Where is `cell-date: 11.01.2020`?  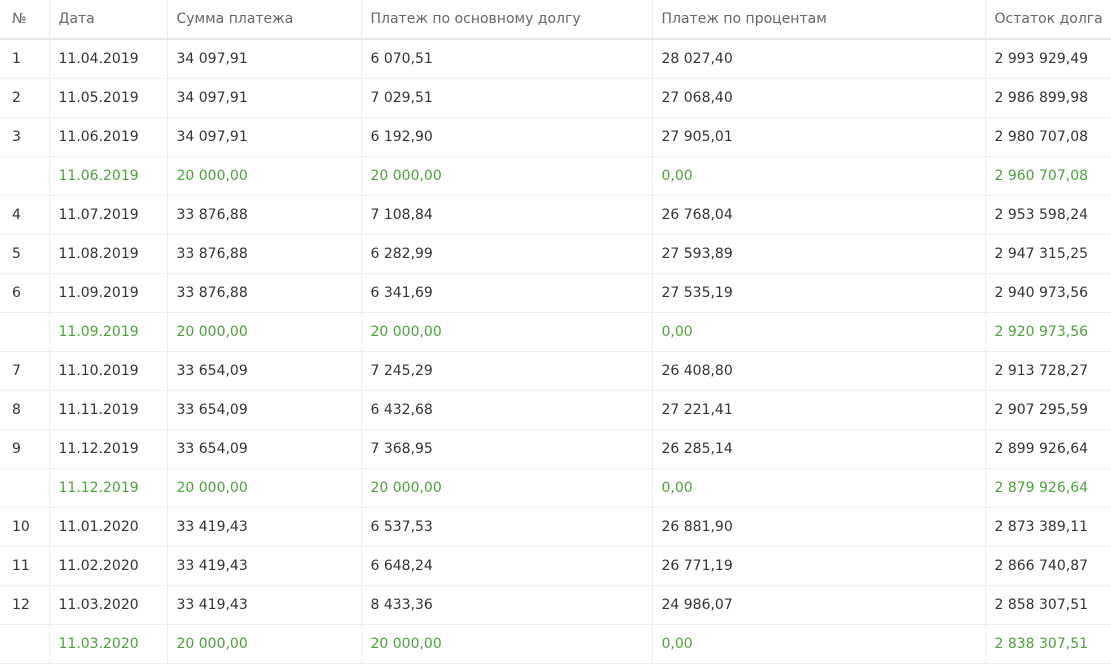
cell-date: 11.01.2020 is located at coordinates (108, 527).